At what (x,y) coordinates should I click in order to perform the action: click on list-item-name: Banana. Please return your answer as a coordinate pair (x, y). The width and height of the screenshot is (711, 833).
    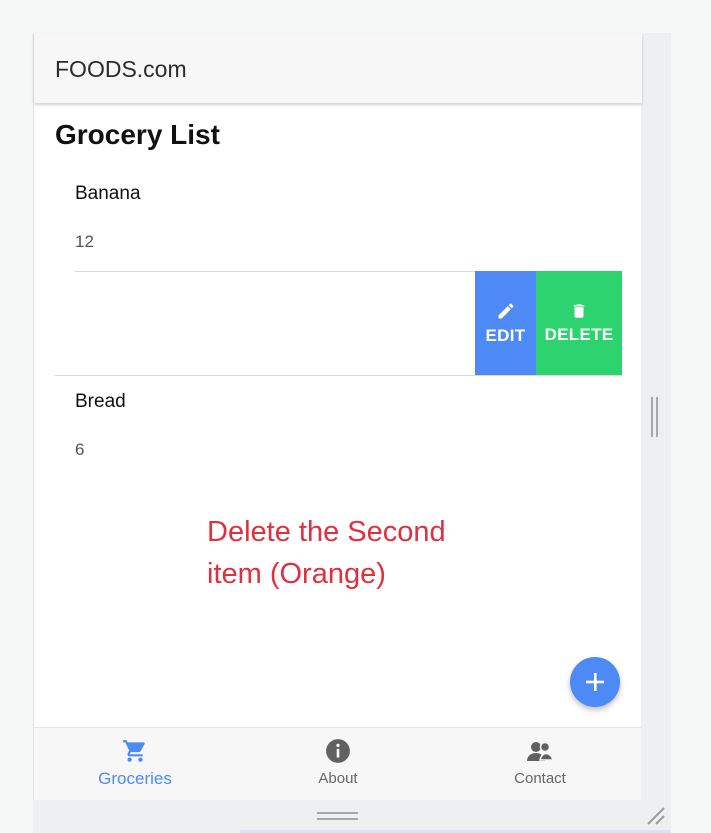
    Looking at the image, I should click on (108, 194).